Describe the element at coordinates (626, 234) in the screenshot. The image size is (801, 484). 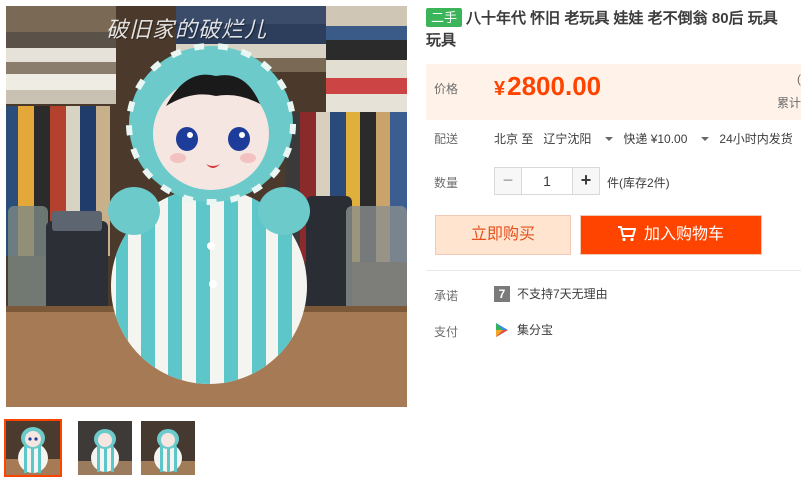
I see `shopping-cart-icon` at that location.